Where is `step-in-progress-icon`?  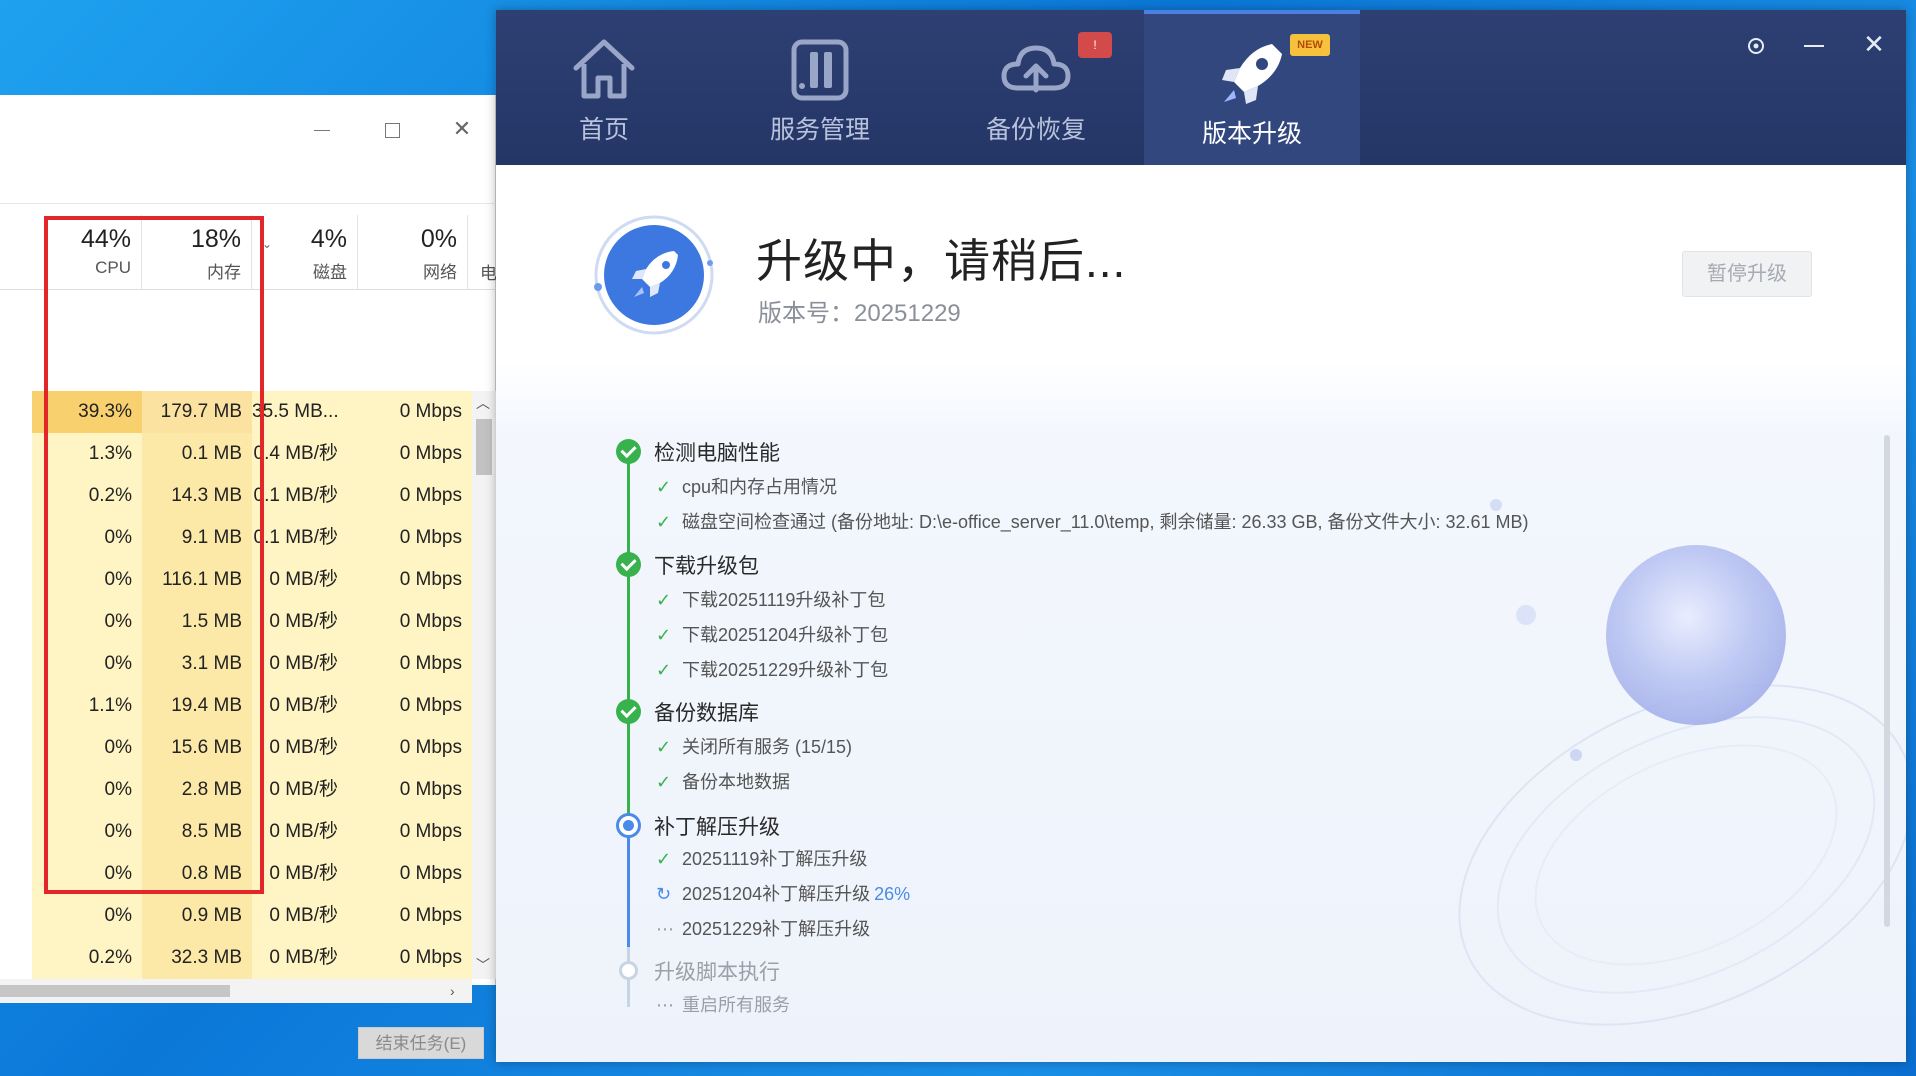 step-in-progress-icon is located at coordinates (628, 825).